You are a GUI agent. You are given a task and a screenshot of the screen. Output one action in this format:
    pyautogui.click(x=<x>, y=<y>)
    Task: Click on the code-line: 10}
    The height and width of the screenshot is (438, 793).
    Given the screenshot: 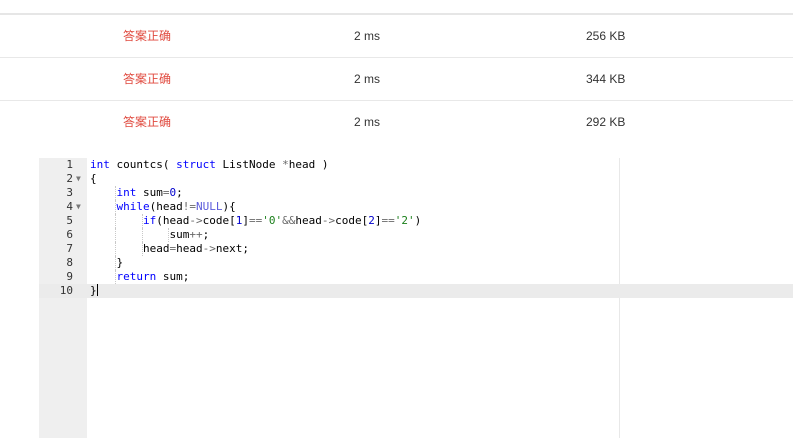 What is the action you would take?
    pyautogui.click(x=416, y=291)
    